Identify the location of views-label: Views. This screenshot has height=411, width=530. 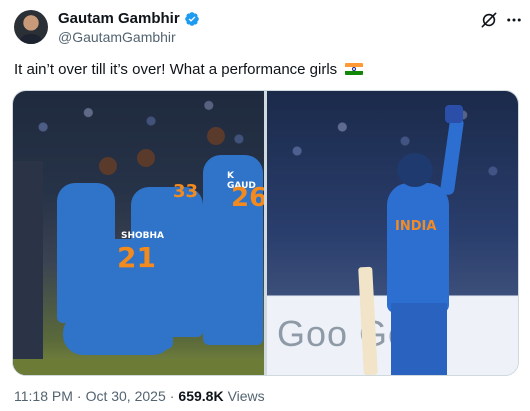
(246, 396).